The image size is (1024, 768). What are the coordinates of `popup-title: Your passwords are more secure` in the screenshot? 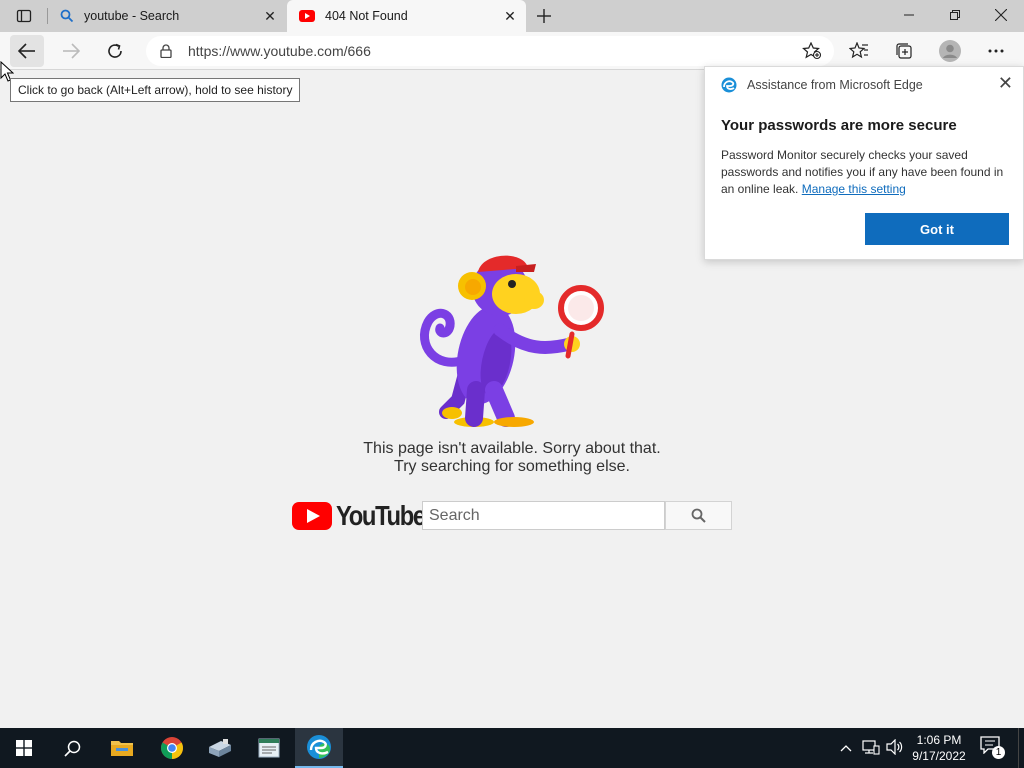 It's located at (839, 125).